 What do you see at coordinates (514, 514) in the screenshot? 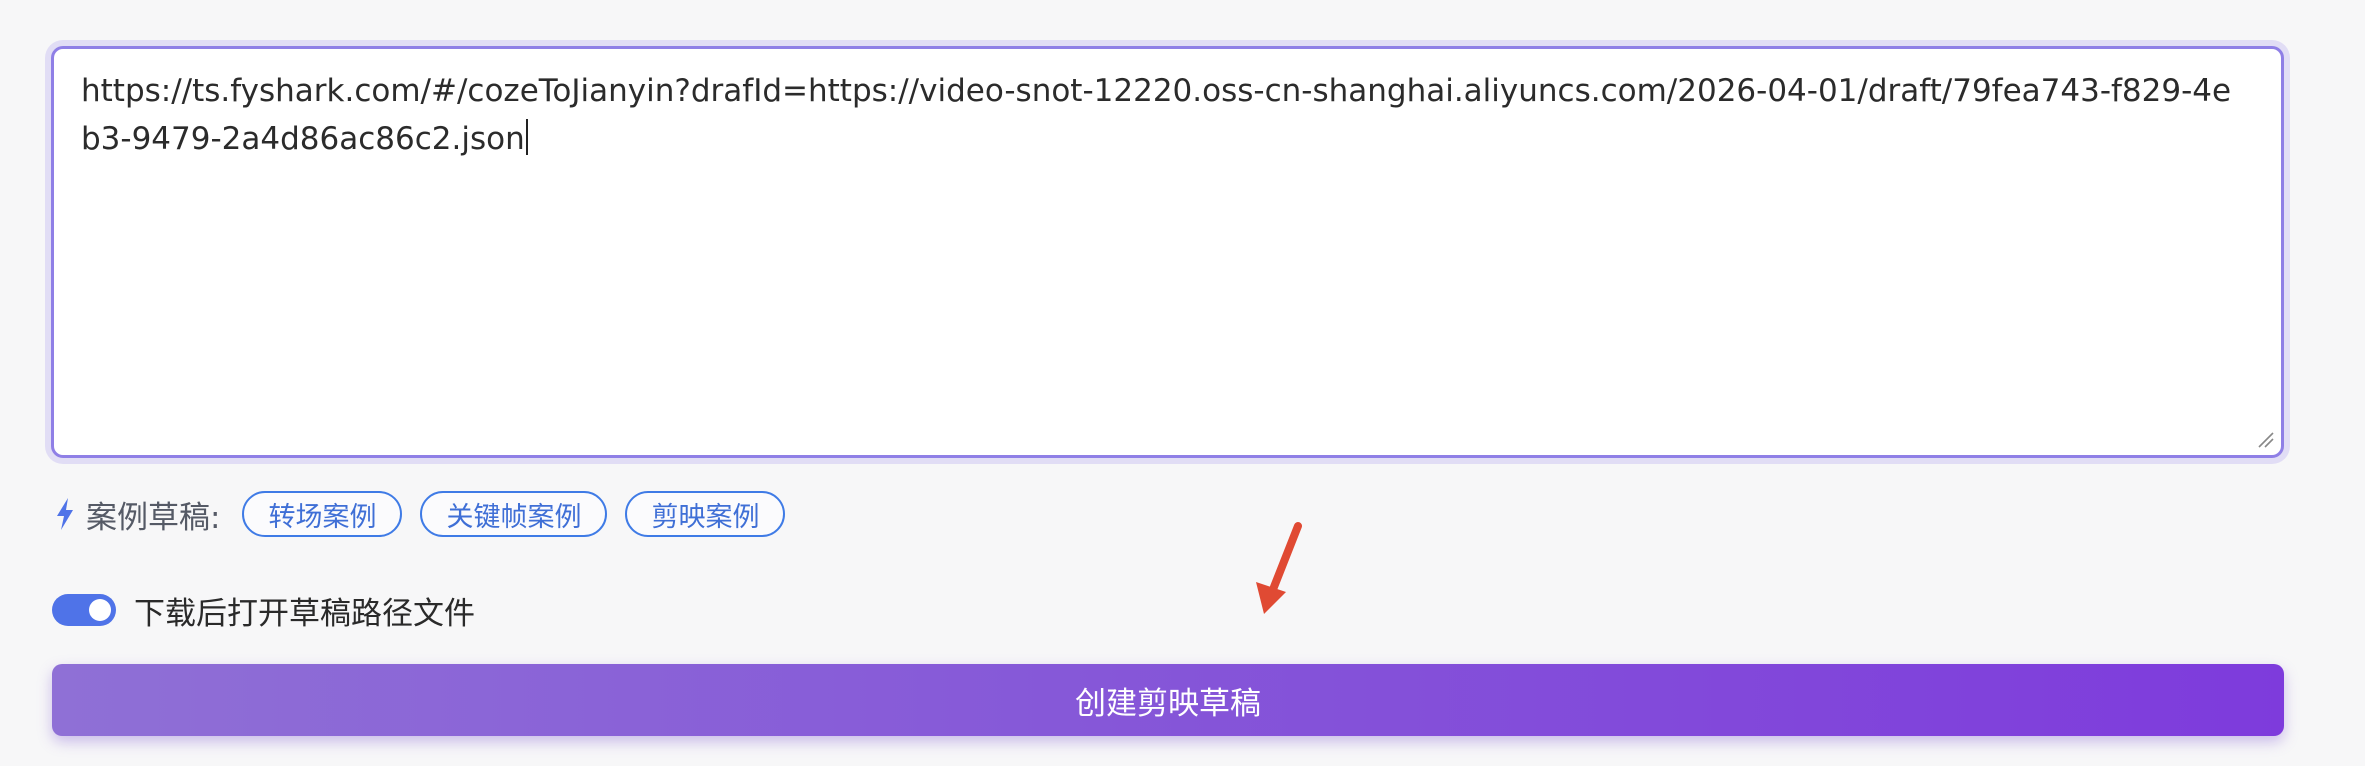
I see `chip-keyframe-sample: 关键帧案例` at bounding box center [514, 514].